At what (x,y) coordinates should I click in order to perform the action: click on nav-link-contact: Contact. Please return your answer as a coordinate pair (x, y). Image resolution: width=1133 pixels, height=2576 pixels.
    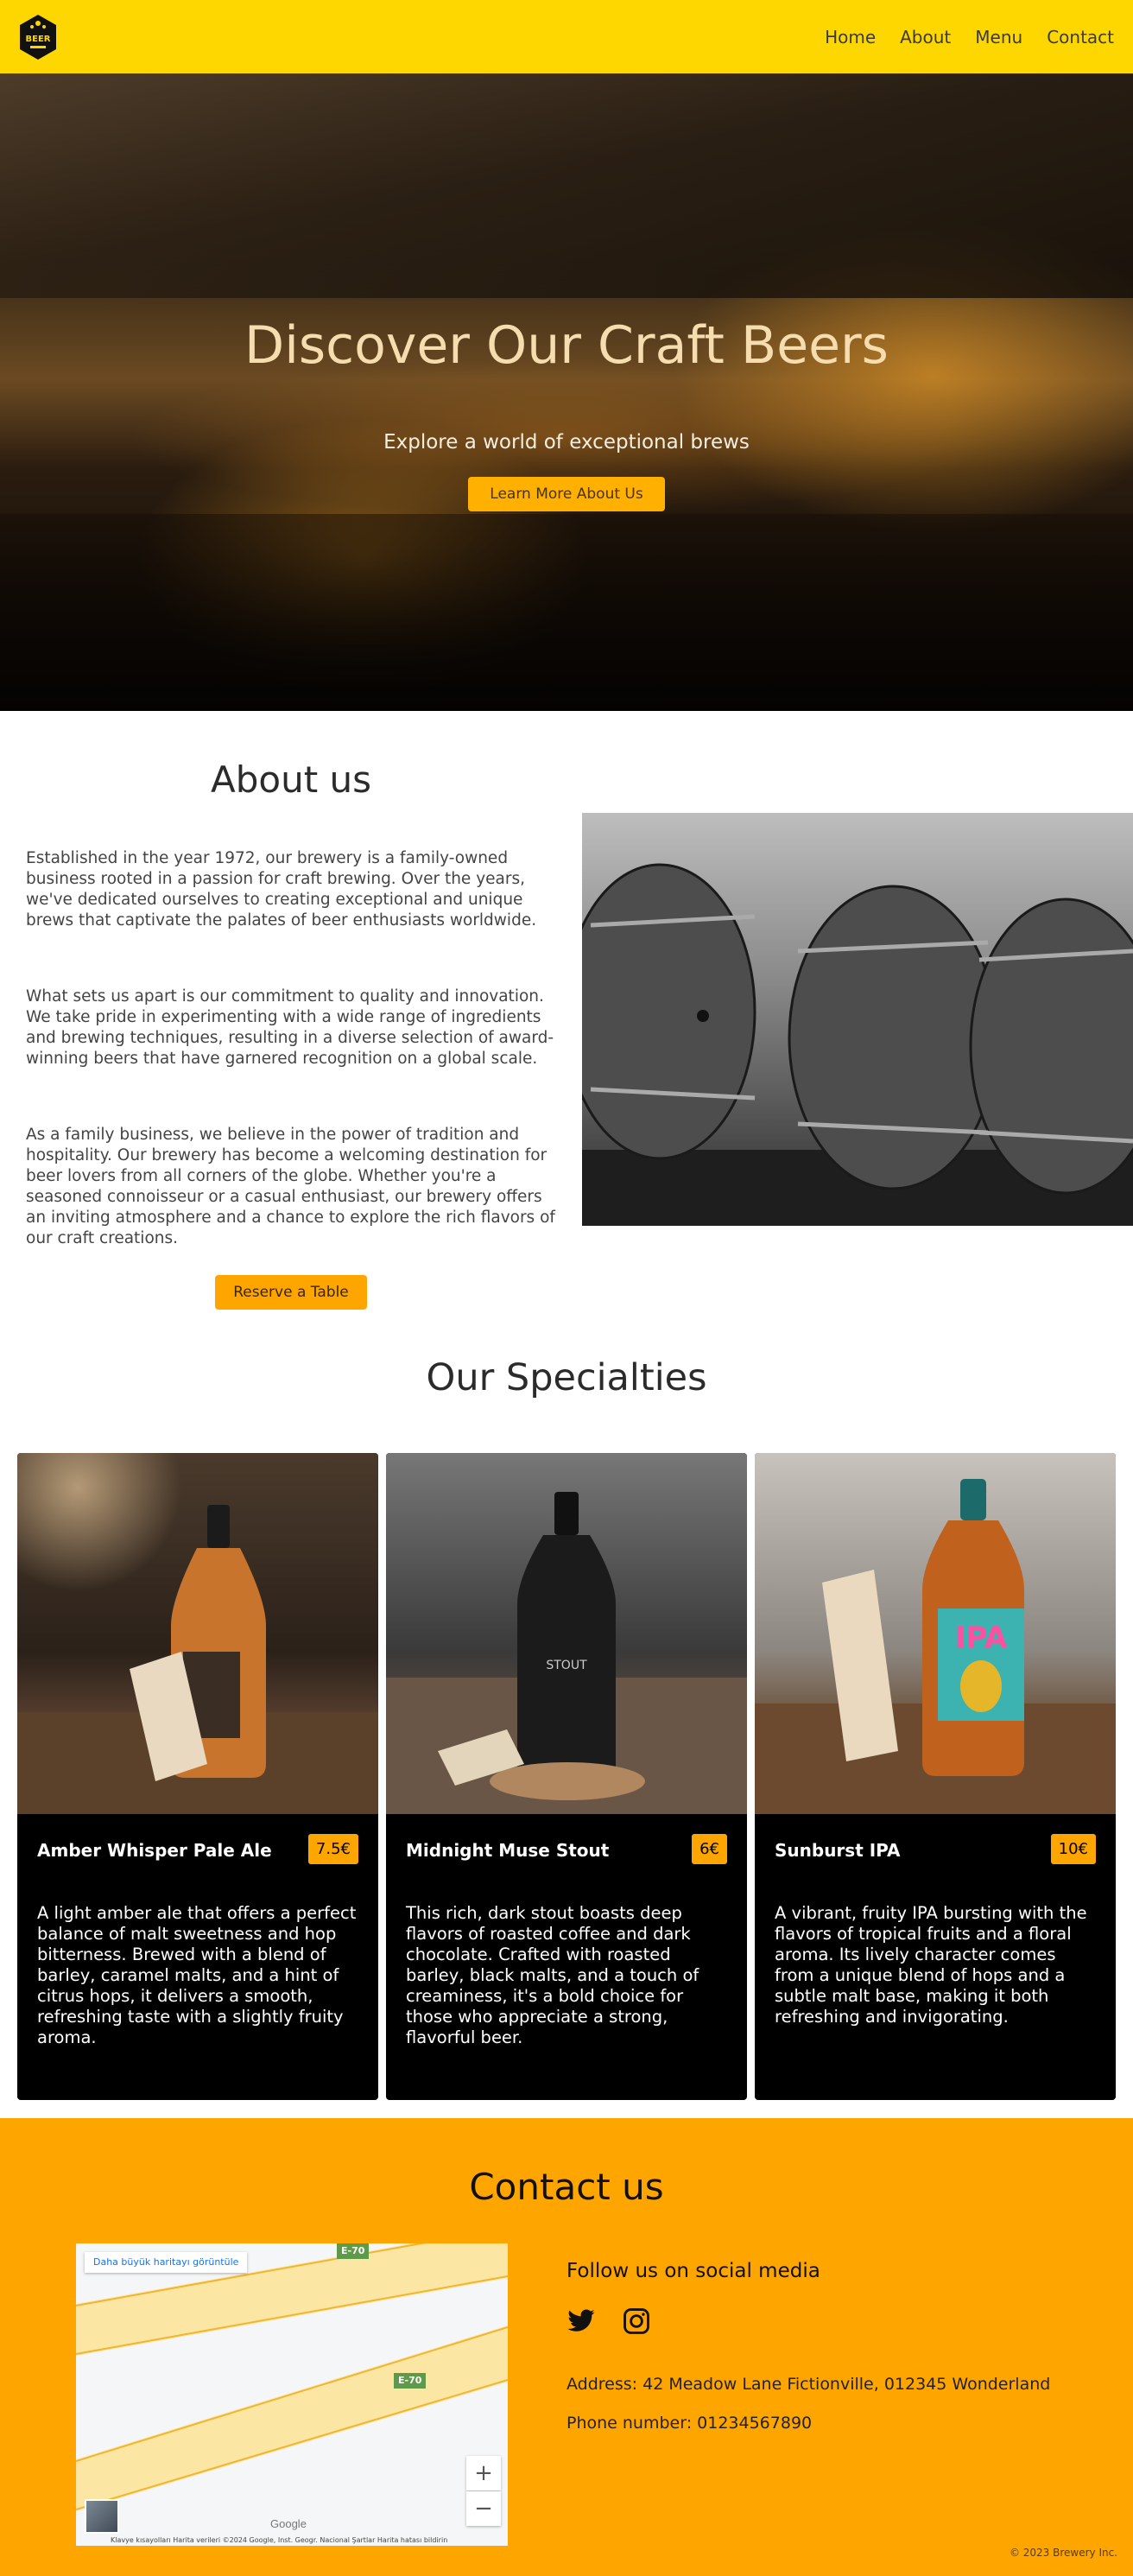
    Looking at the image, I should click on (1080, 37).